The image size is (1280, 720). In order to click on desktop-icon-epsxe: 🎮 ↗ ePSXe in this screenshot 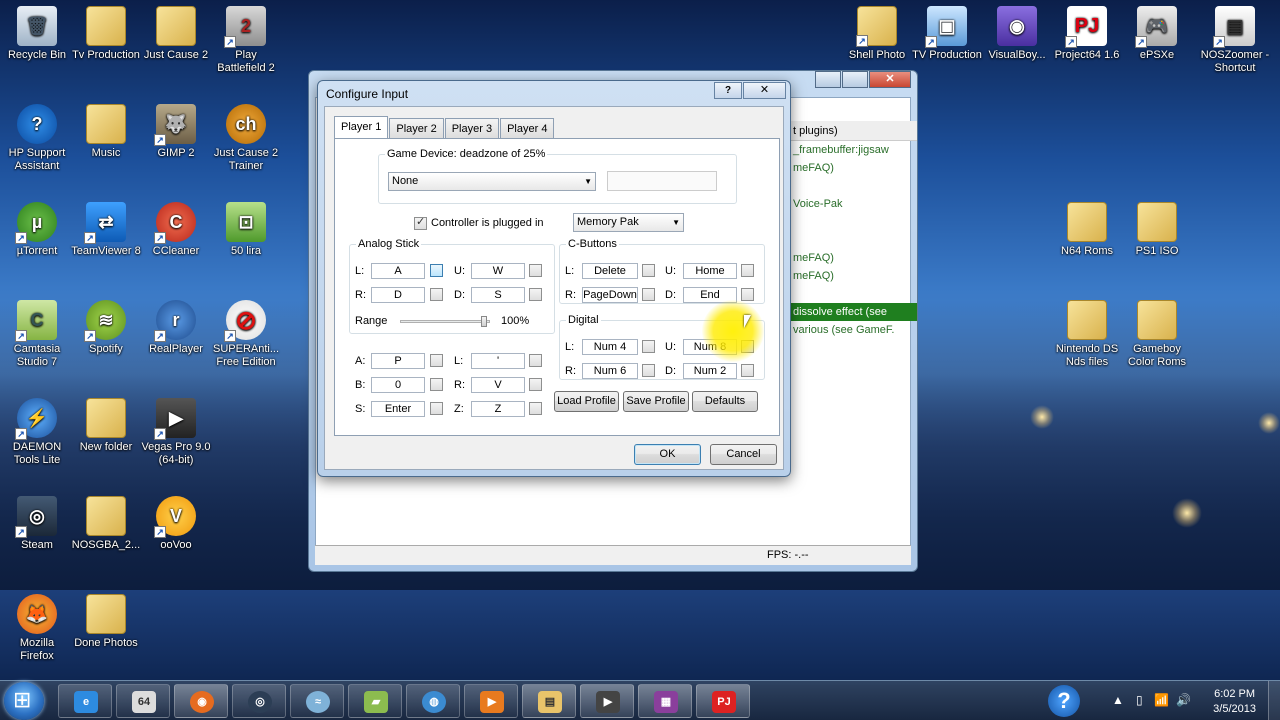, I will do `click(1157, 34)`.